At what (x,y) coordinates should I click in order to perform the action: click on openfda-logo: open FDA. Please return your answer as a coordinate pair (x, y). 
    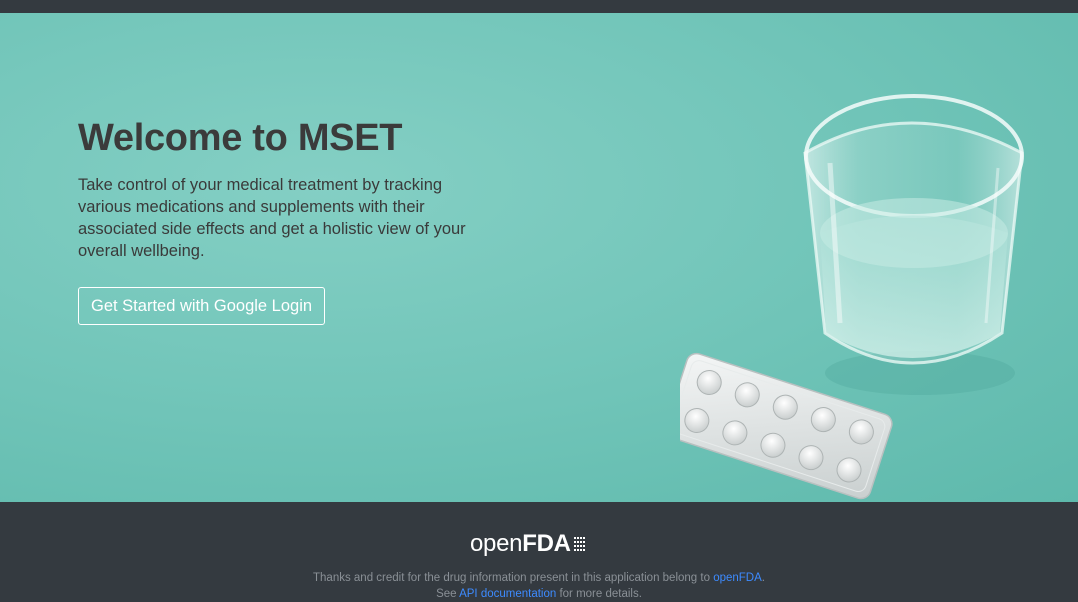
    Looking at the image, I should click on (528, 543).